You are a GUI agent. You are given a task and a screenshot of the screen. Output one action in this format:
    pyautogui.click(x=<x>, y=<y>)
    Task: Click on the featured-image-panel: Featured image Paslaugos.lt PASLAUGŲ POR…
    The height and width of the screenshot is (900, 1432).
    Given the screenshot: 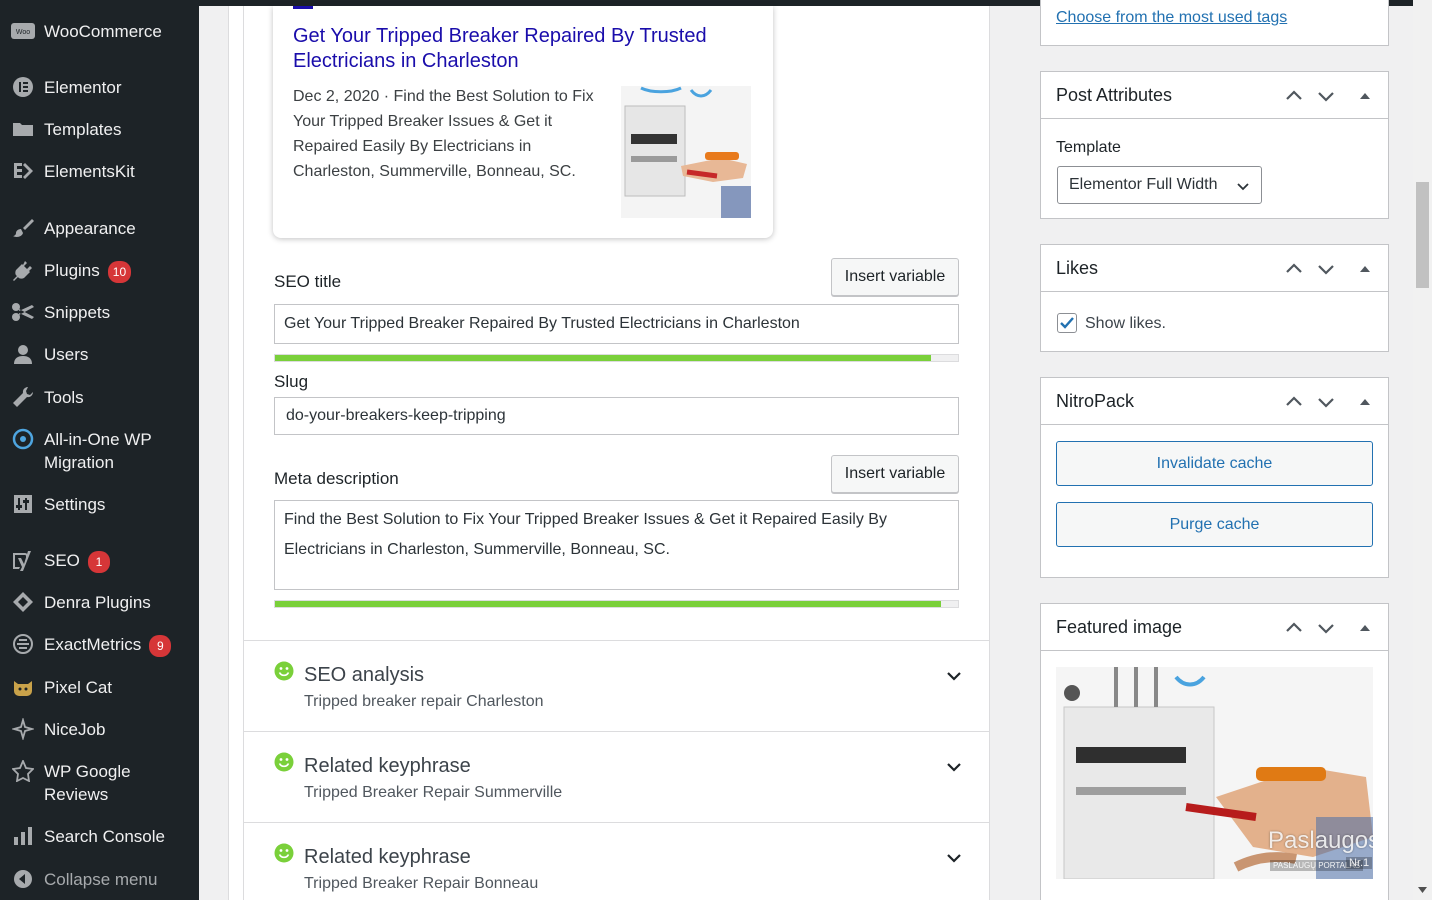 What is the action you would take?
    pyautogui.click(x=1214, y=751)
    